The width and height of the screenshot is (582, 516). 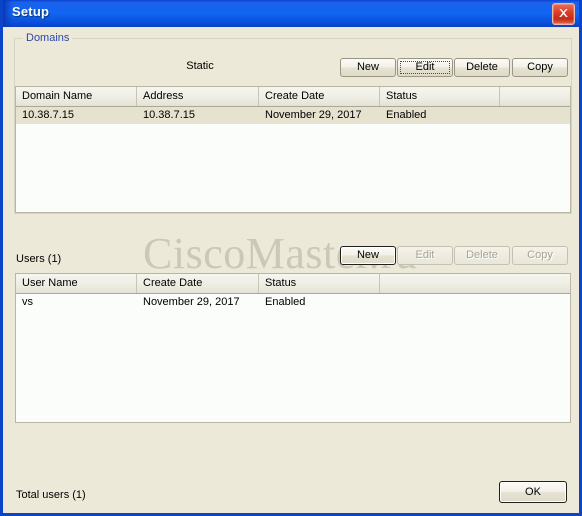 I want to click on users-table-header: User Name Create Date Status, so click(x=293, y=284).